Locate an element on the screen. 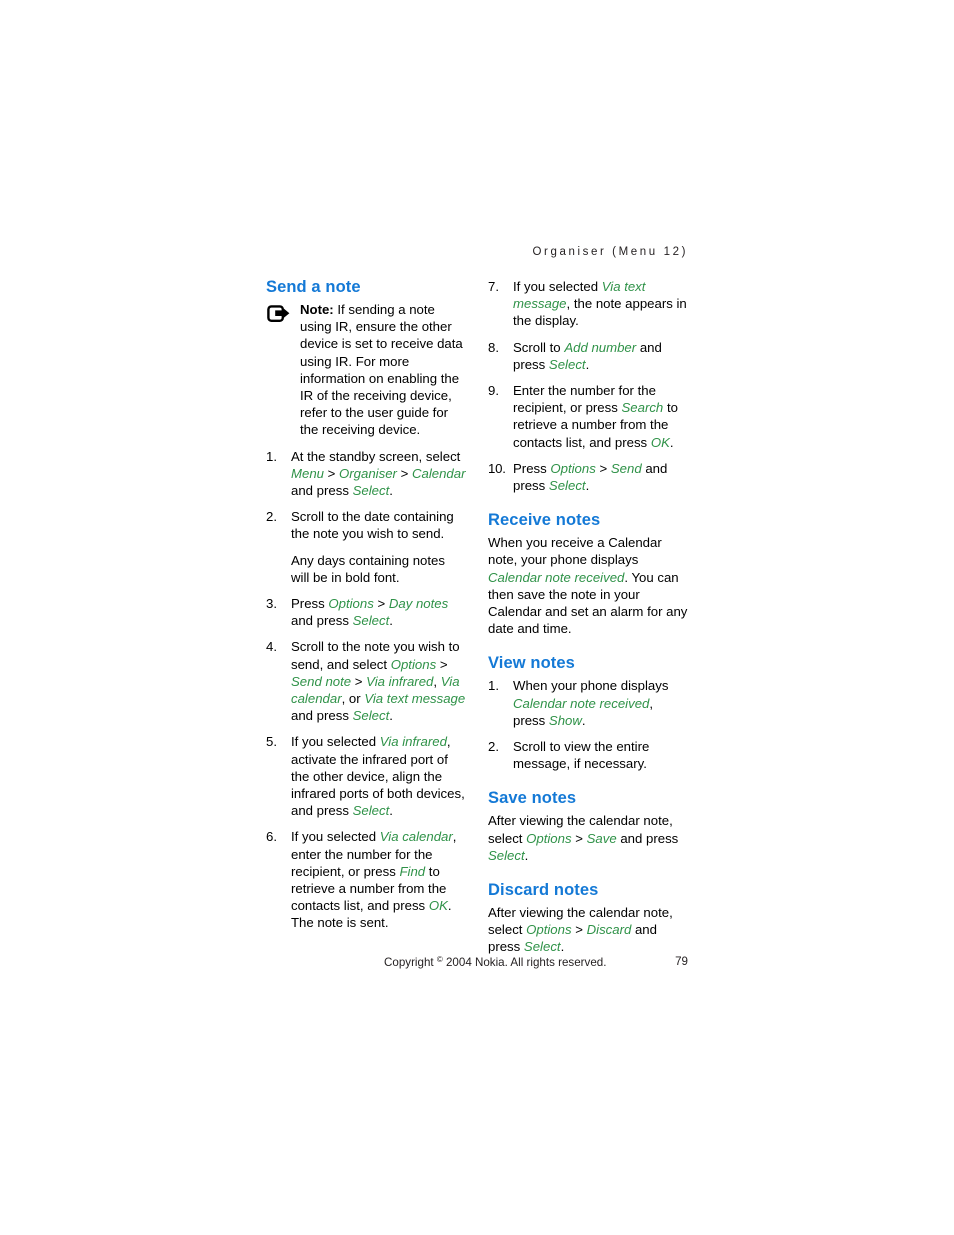 The image size is (954, 1235). step-number: 7. is located at coordinates (493, 286).